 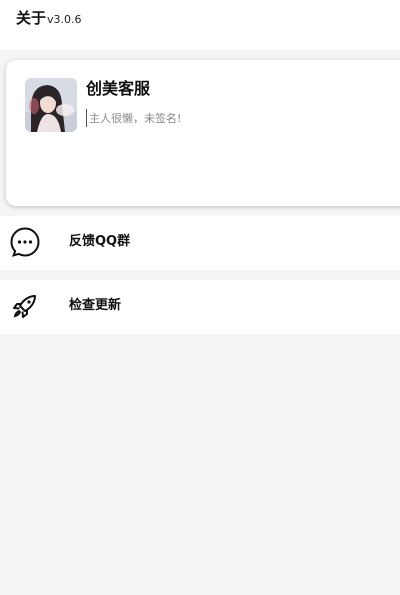 What do you see at coordinates (31, 18) in the screenshot?
I see `page-title-text: 关于` at bounding box center [31, 18].